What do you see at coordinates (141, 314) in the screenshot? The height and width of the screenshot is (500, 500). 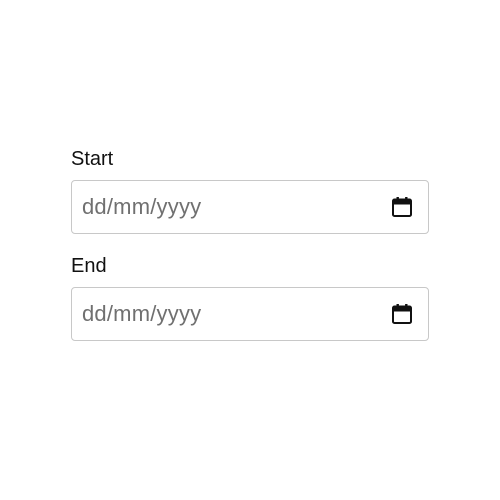 I see `end-date-placeholder: dd/mm/yyyy` at bounding box center [141, 314].